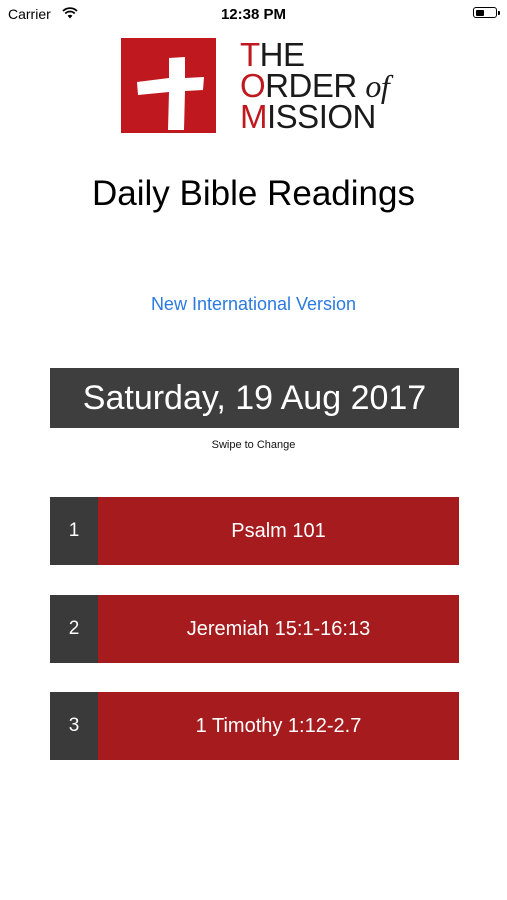 The width and height of the screenshot is (507, 900). What do you see at coordinates (325, 85) in the screenshot?
I see `logo-wordmark: THE ORDER of MISSION` at bounding box center [325, 85].